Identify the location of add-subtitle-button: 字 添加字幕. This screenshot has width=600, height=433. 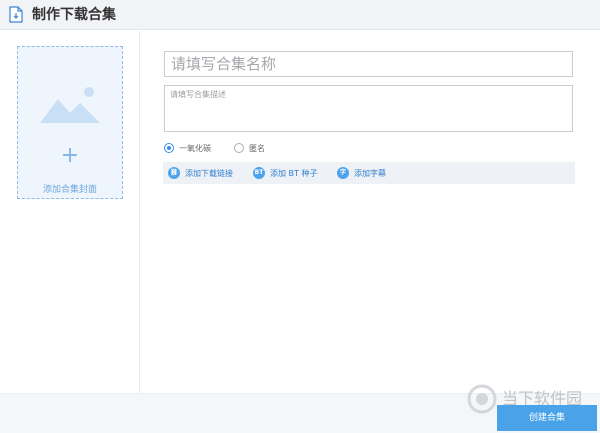
(361, 173).